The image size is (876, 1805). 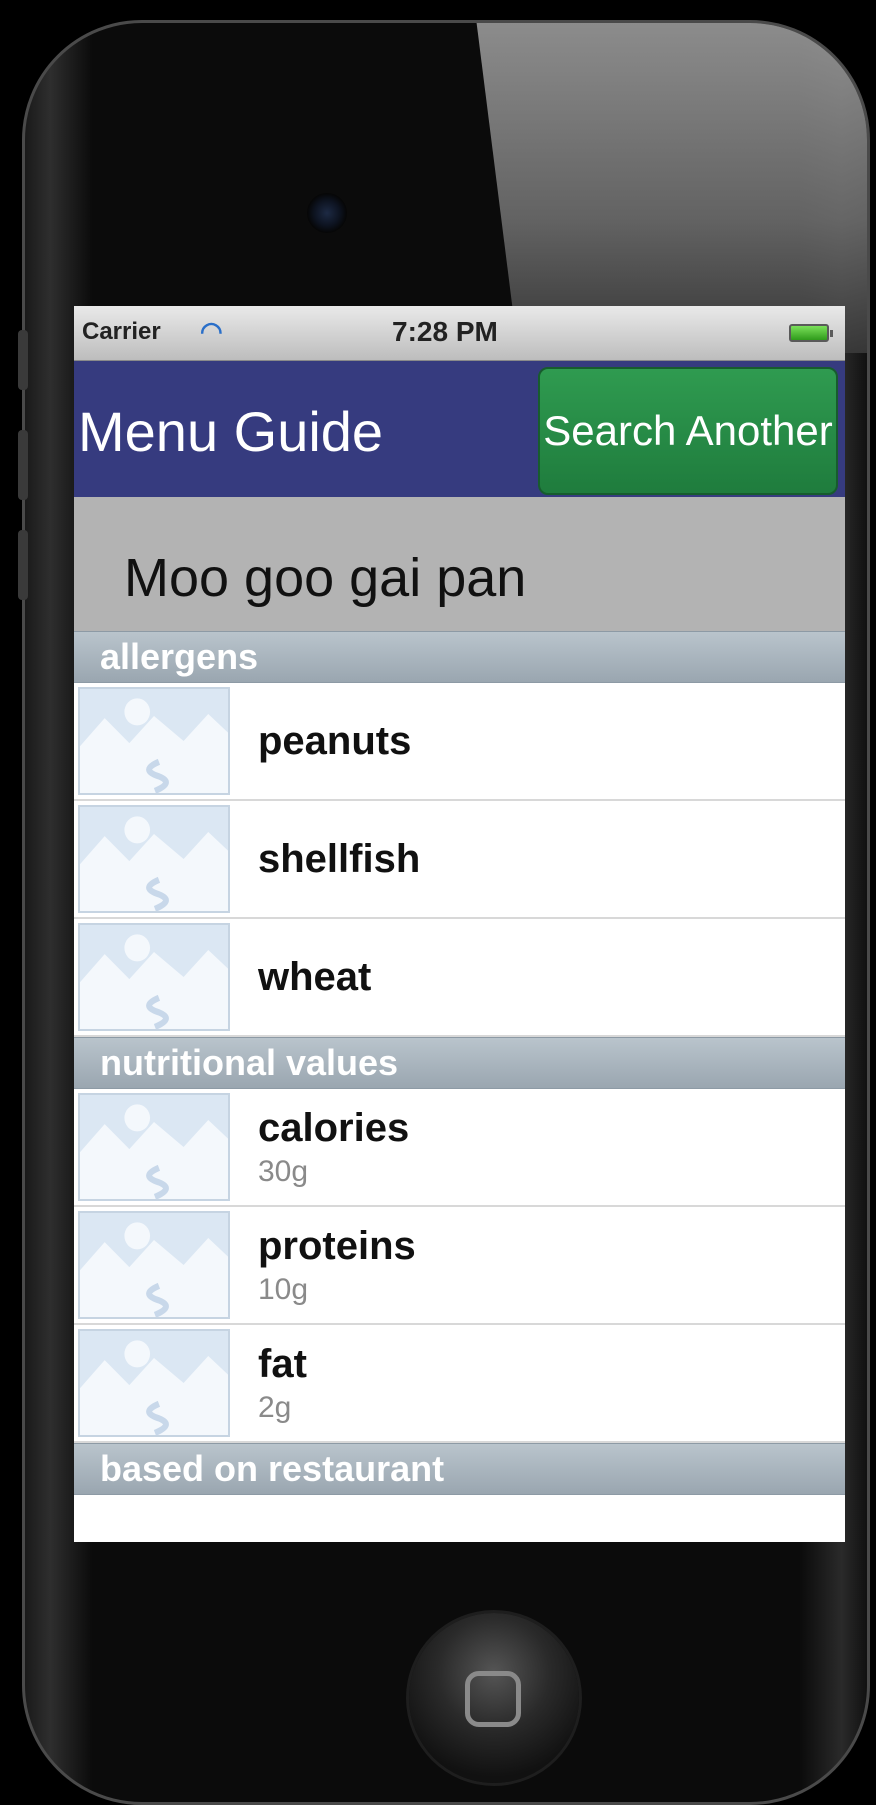 What do you see at coordinates (671, 188) in the screenshot?
I see `glass-glare` at bounding box center [671, 188].